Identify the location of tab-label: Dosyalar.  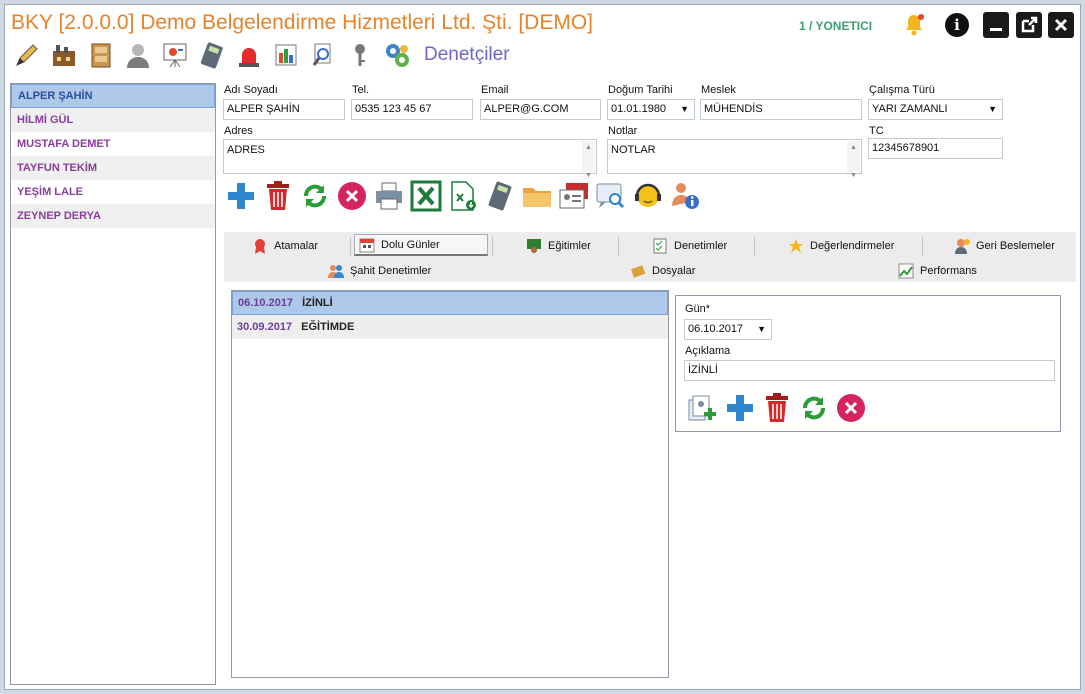
(674, 271).